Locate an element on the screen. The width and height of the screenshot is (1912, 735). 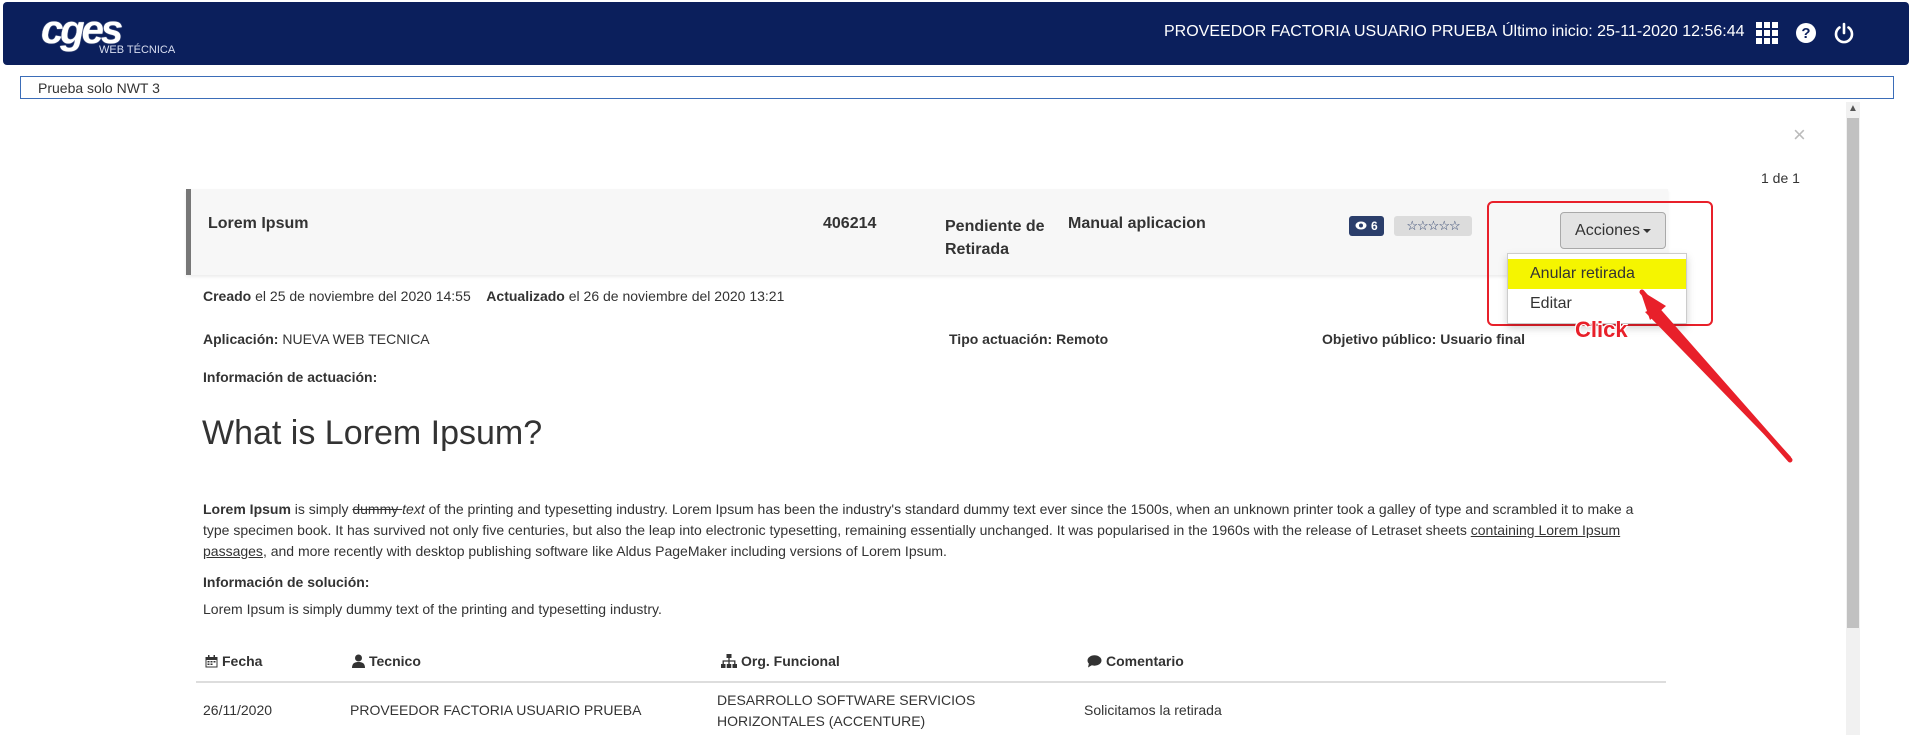
column-label-org: Org. Funcional is located at coordinates (790, 661).